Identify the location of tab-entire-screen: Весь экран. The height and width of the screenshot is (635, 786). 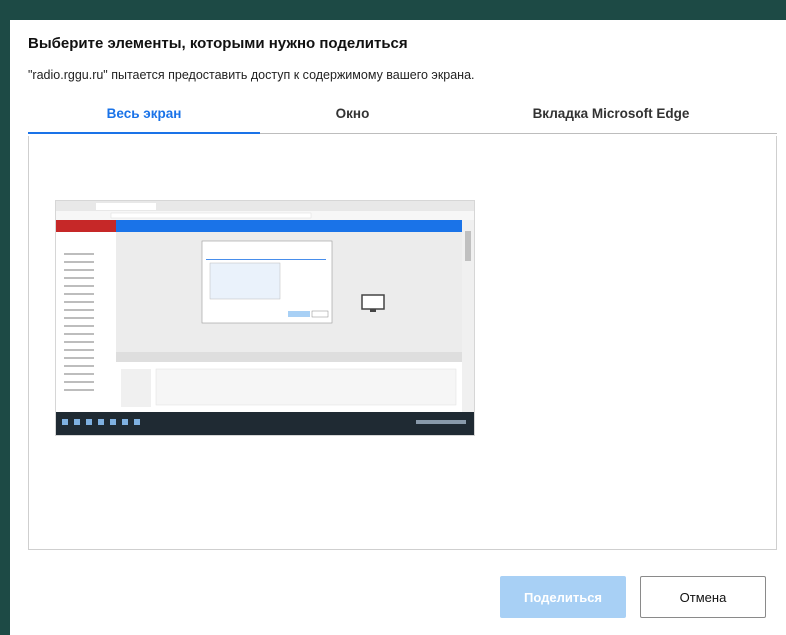
(144, 116).